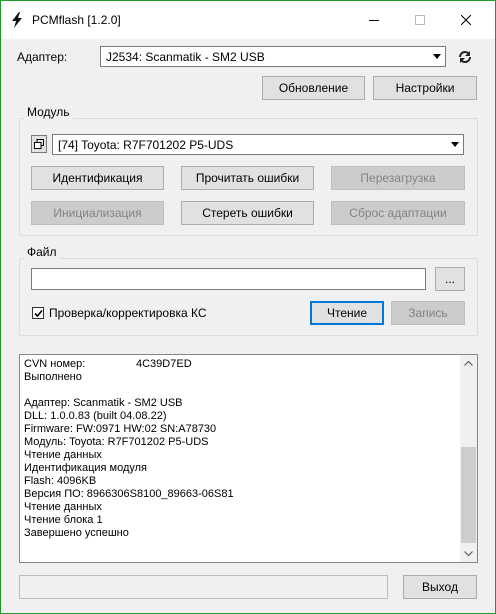  What do you see at coordinates (248, 20) in the screenshot?
I see `title-bar: PCMflash [1.2.0]` at bounding box center [248, 20].